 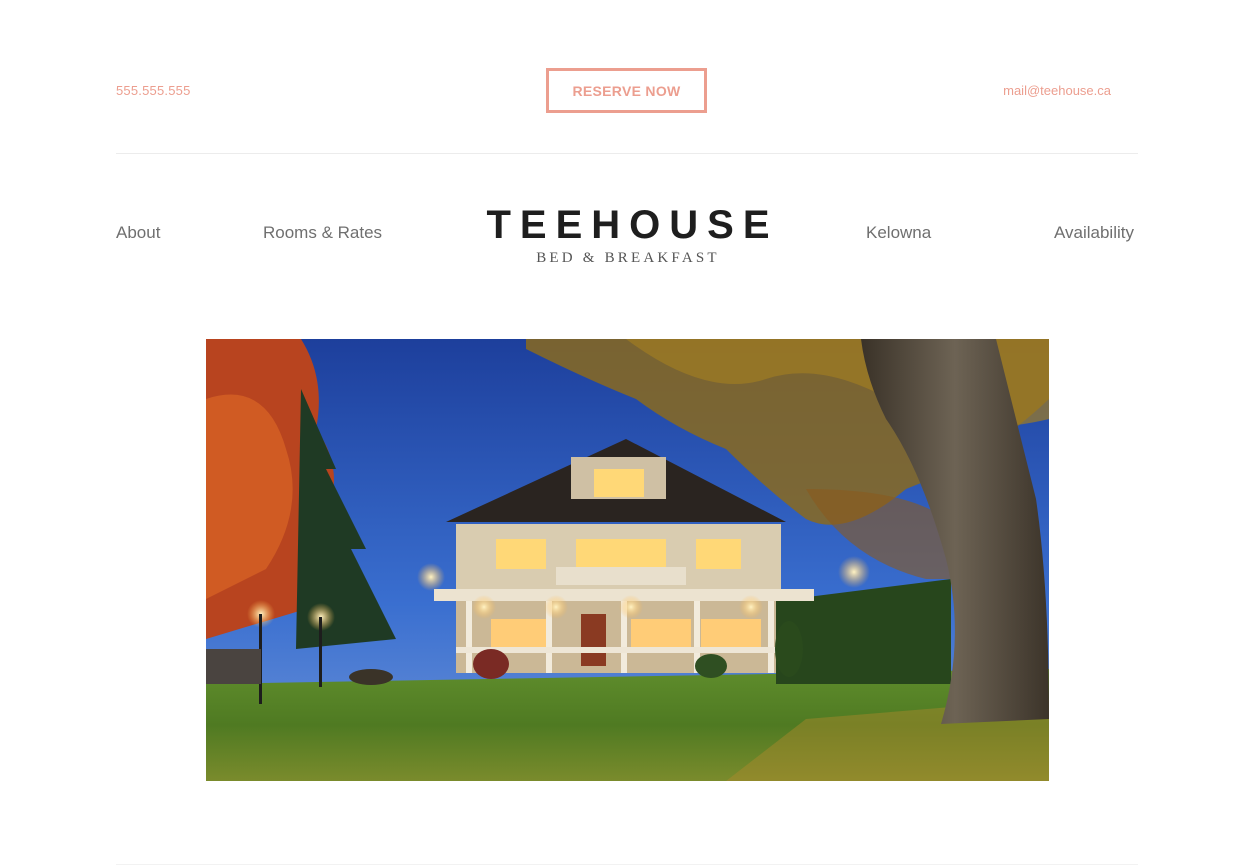 I want to click on footer-divider, so click(x=627, y=864).